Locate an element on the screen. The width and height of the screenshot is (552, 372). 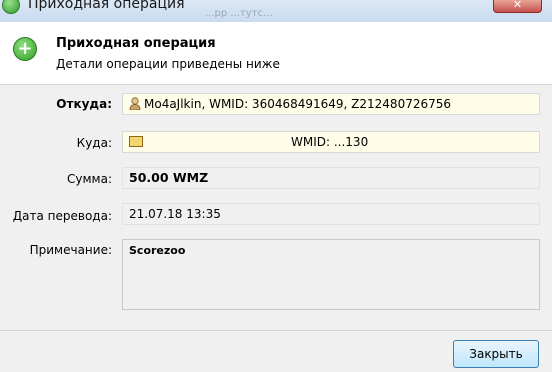
plus-icon: + is located at coordinates (25, 49).